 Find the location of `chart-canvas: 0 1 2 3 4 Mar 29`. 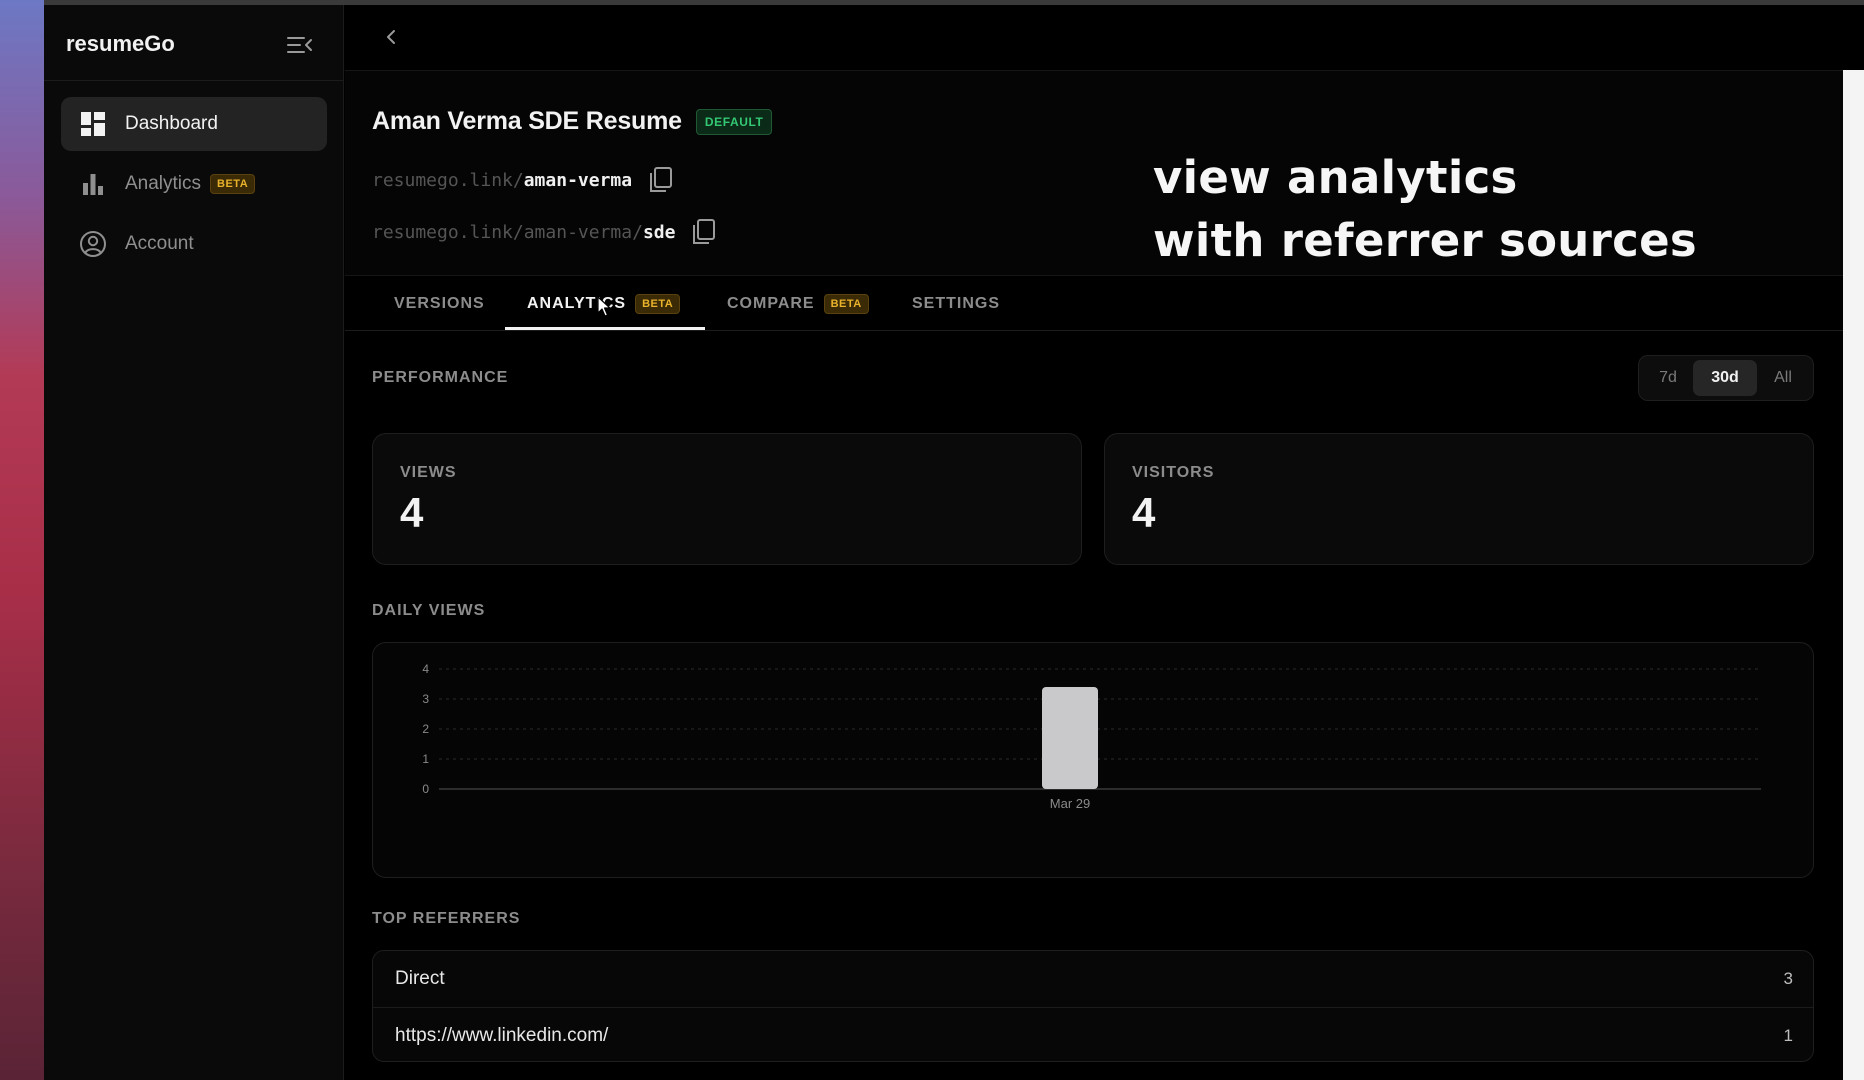

chart-canvas: 0 1 2 3 4 Mar 29 is located at coordinates (1091, 736).